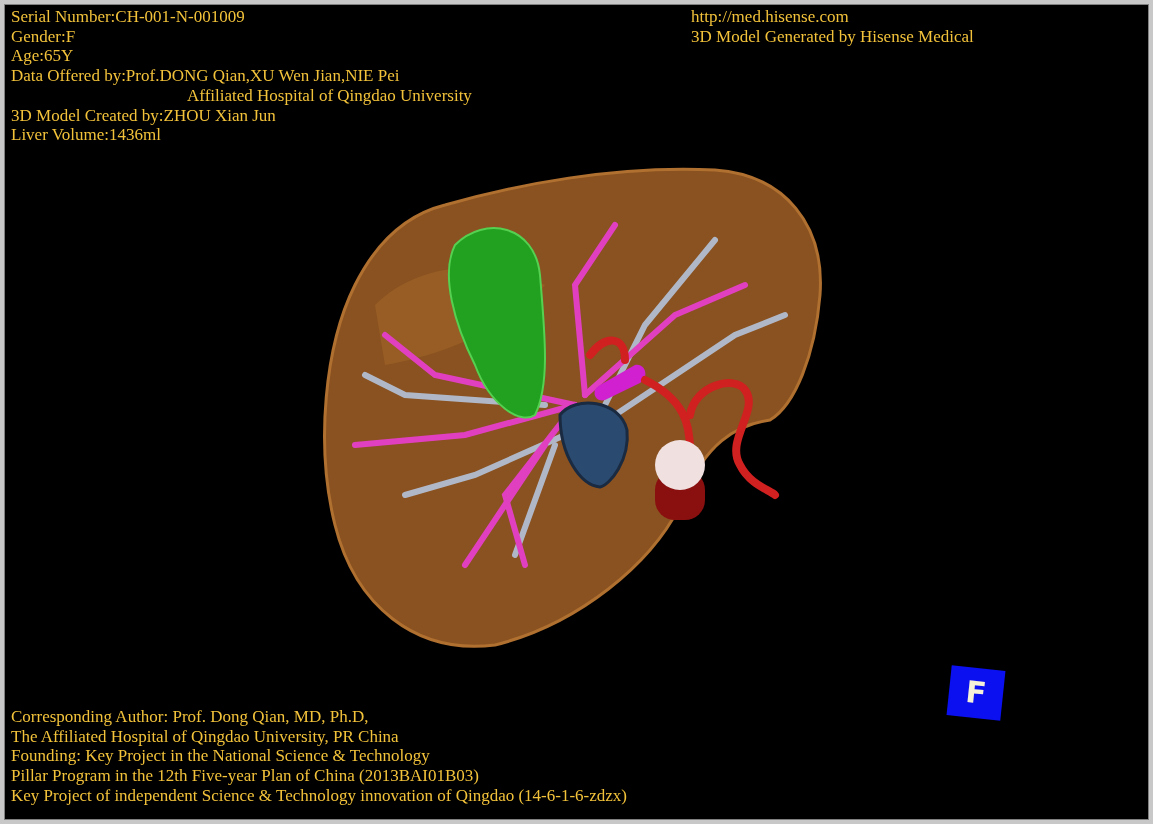 The image size is (1153, 824). What do you see at coordinates (43, 36) in the screenshot?
I see `info-line: Gender:F` at bounding box center [43, 36].